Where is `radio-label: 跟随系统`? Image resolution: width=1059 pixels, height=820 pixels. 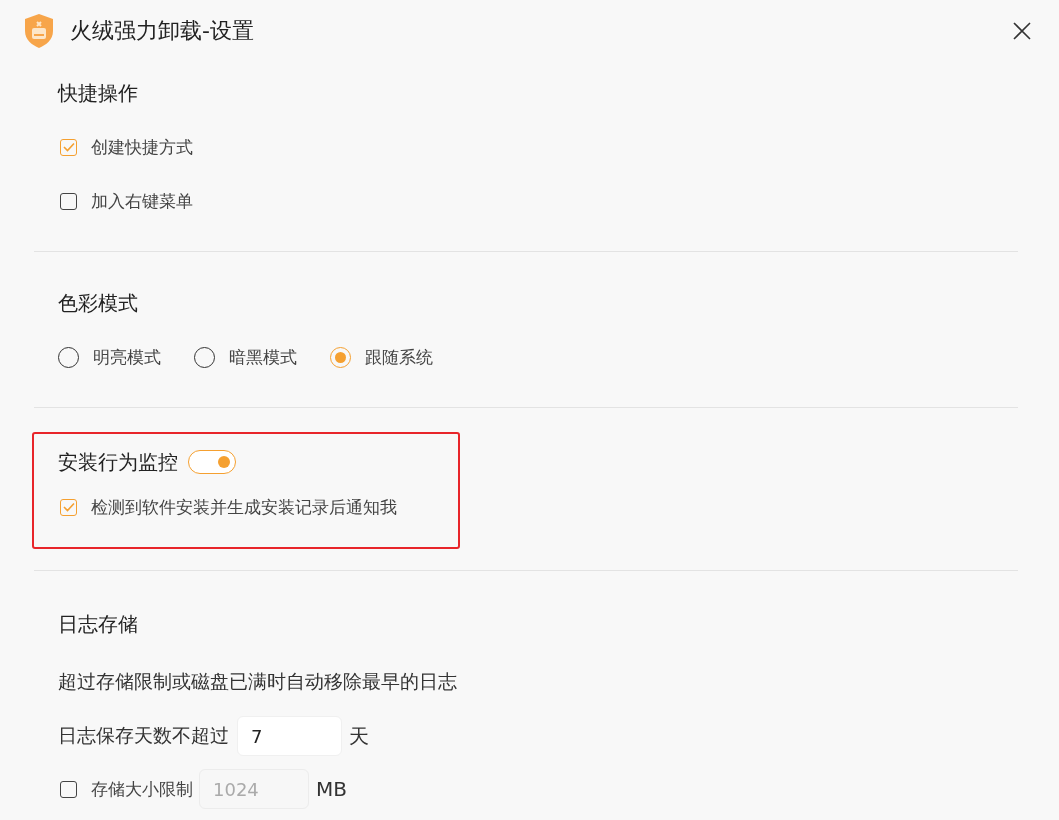
radio-label: 跟随系统 is located at coordinates (399, 357).